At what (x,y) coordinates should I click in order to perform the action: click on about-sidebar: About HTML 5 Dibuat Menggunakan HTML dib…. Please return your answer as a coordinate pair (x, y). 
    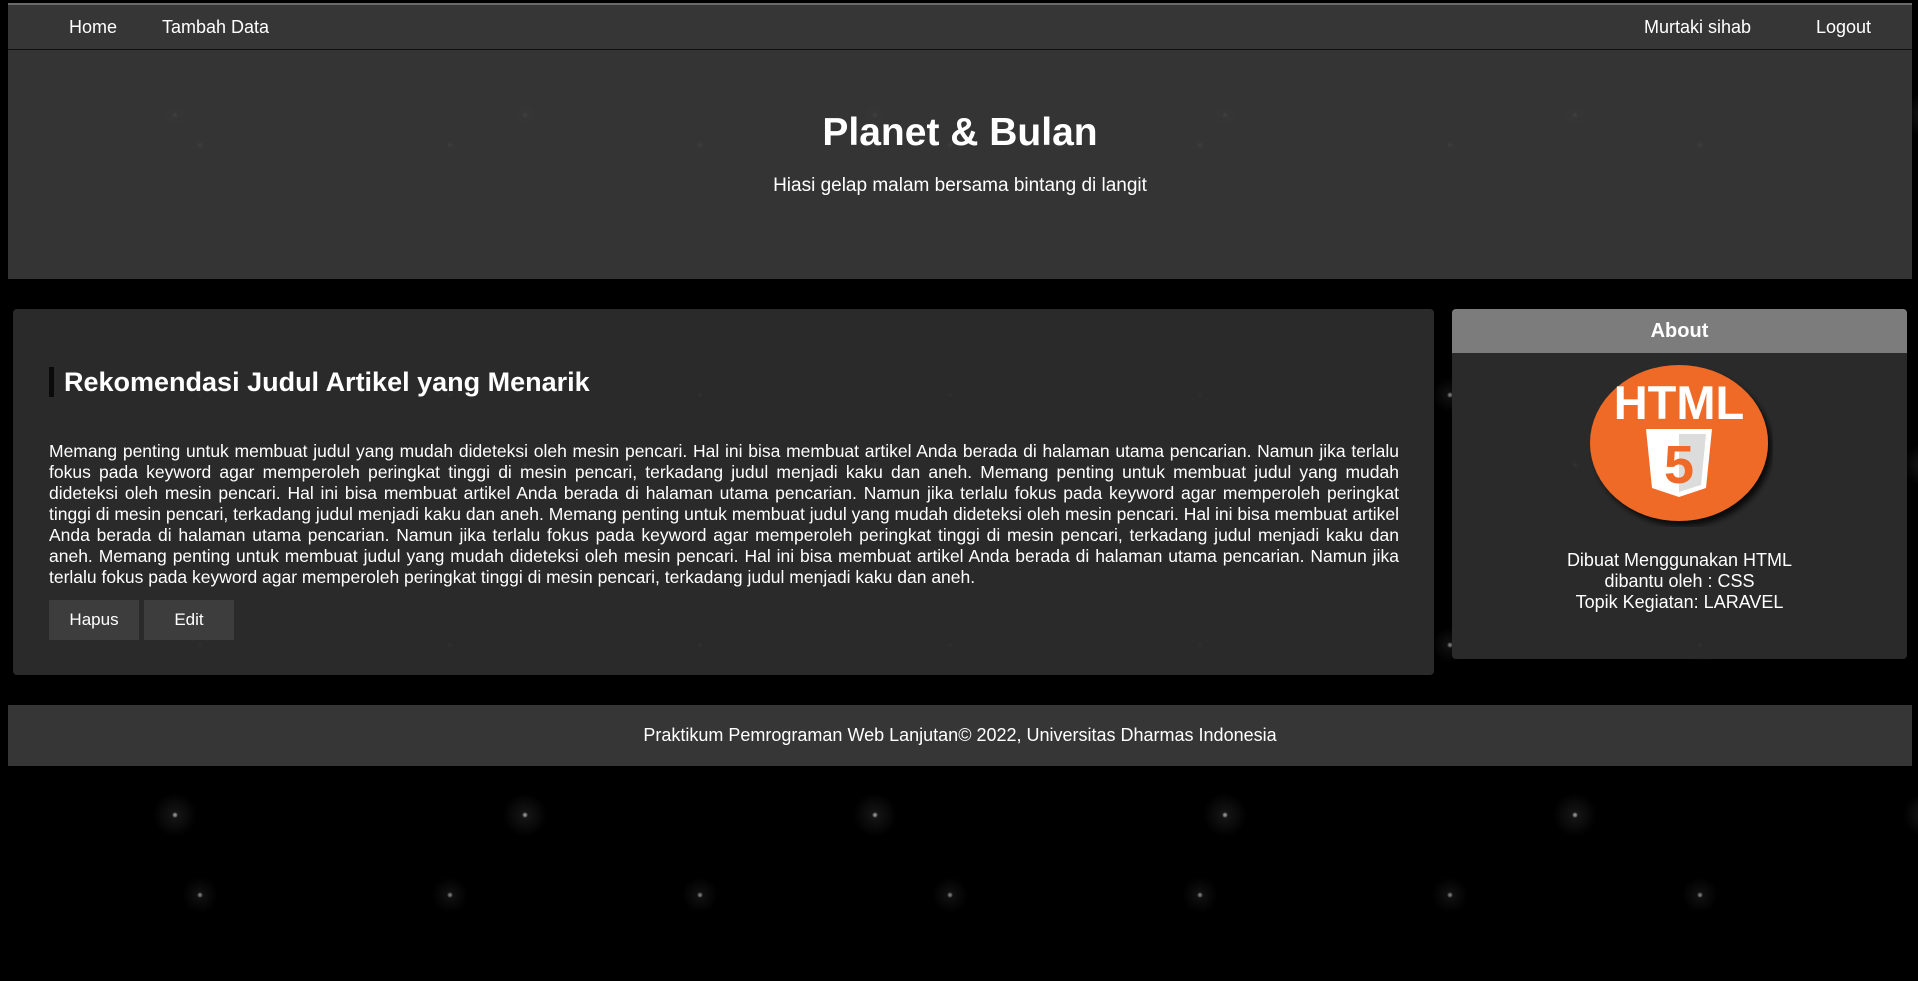
    Looking at the image, I should click on (1679, 484).